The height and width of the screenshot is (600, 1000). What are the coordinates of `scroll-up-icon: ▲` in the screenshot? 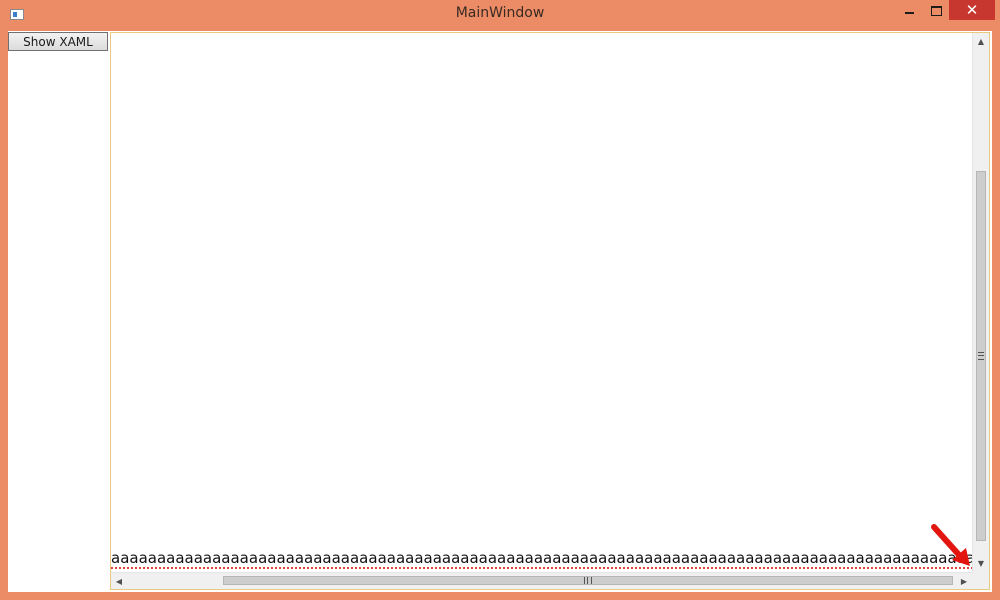 It's located at (981, 41).